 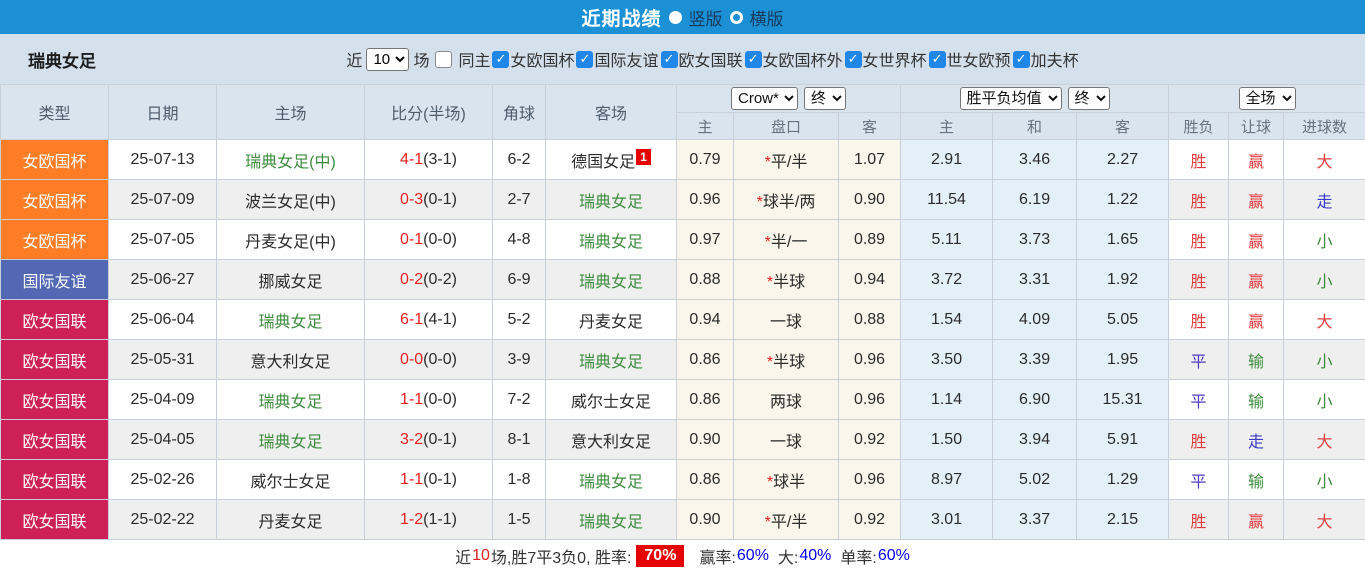 I want to click on home-team-cell: 瑞典女足, so click(x=290, y=319).